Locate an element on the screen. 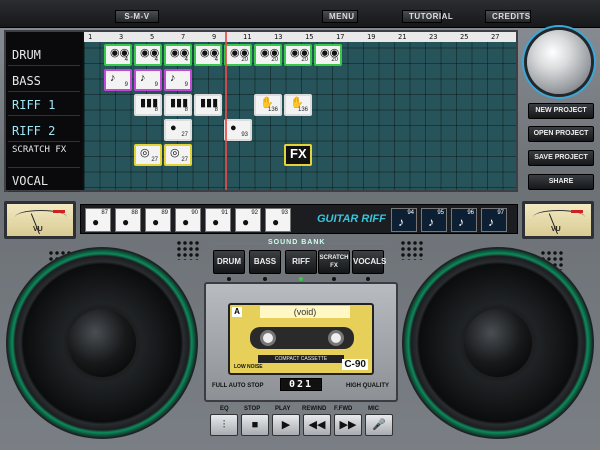 The image size is (600, 450). track-label-drum: DRUM is located at coordinates (44, 55).